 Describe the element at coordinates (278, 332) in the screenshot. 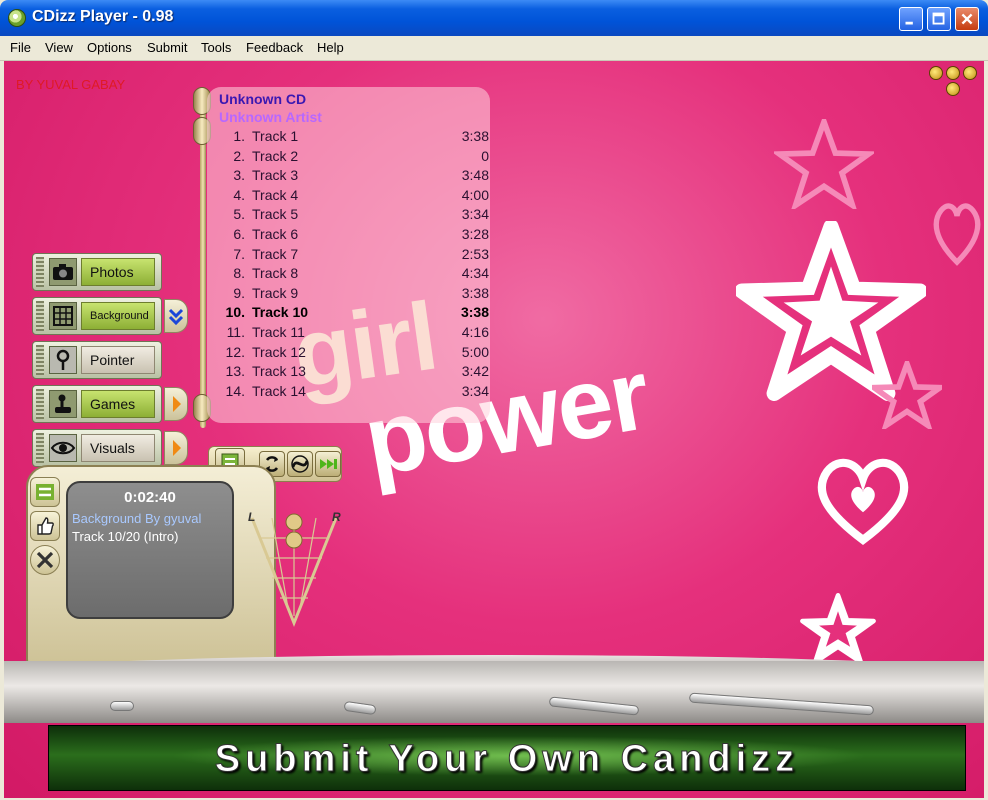

I see `track-name: Track 11` at that location.